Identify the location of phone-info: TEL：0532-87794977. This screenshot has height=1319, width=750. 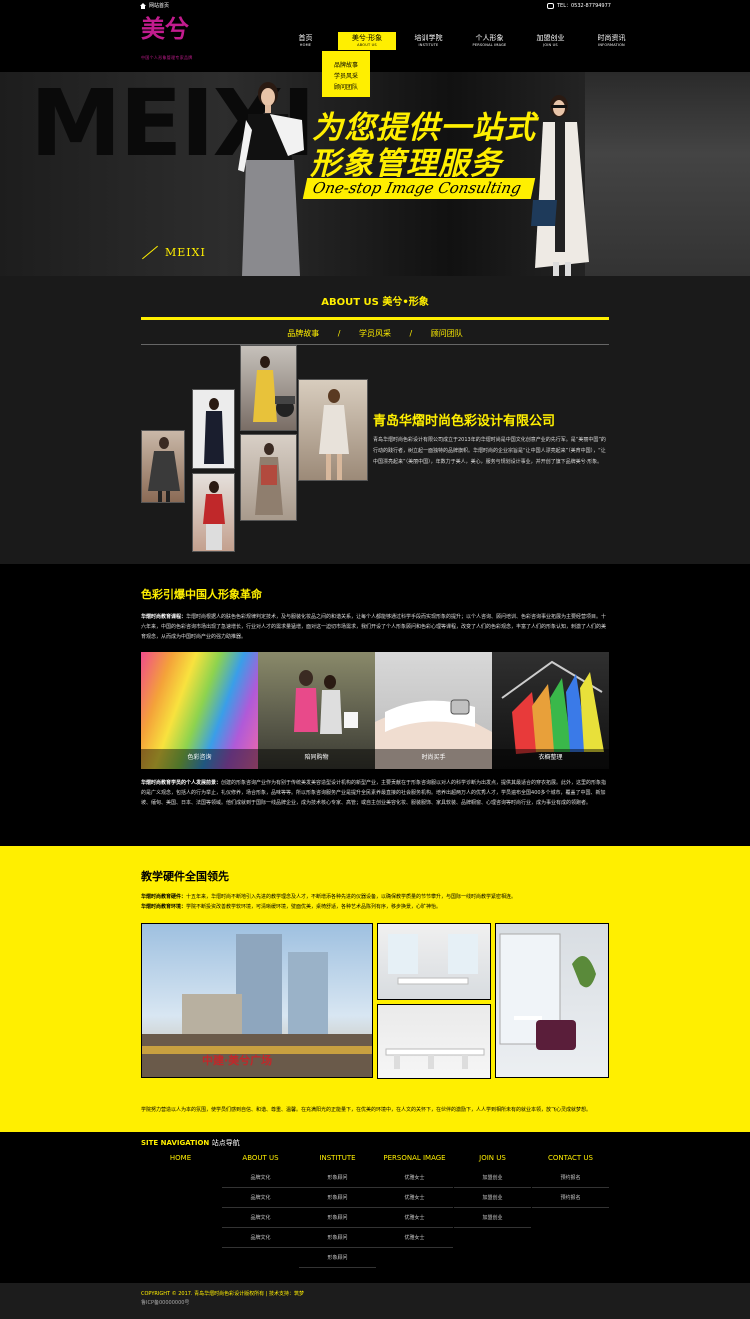
(579, 5).